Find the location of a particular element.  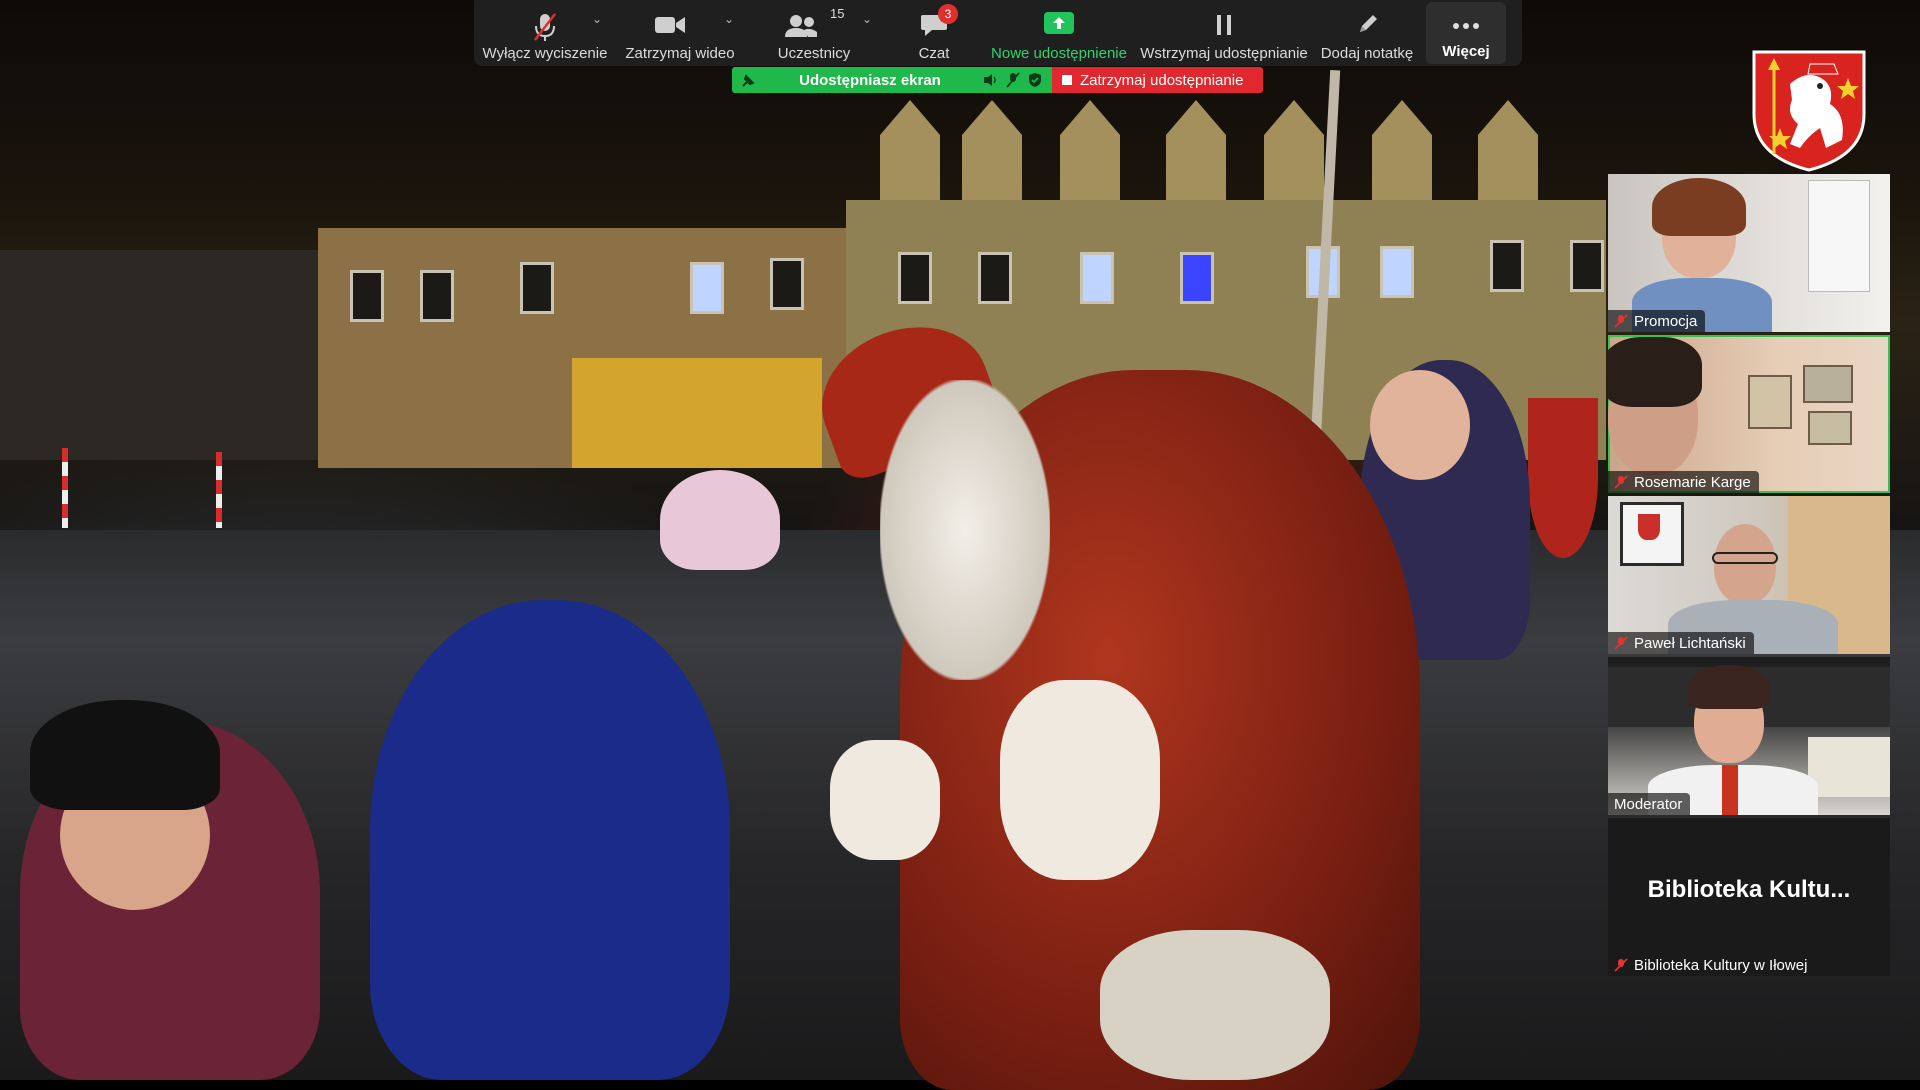

new-share-label: Nowe udostępnienie is located at coordinates (1059, 53).